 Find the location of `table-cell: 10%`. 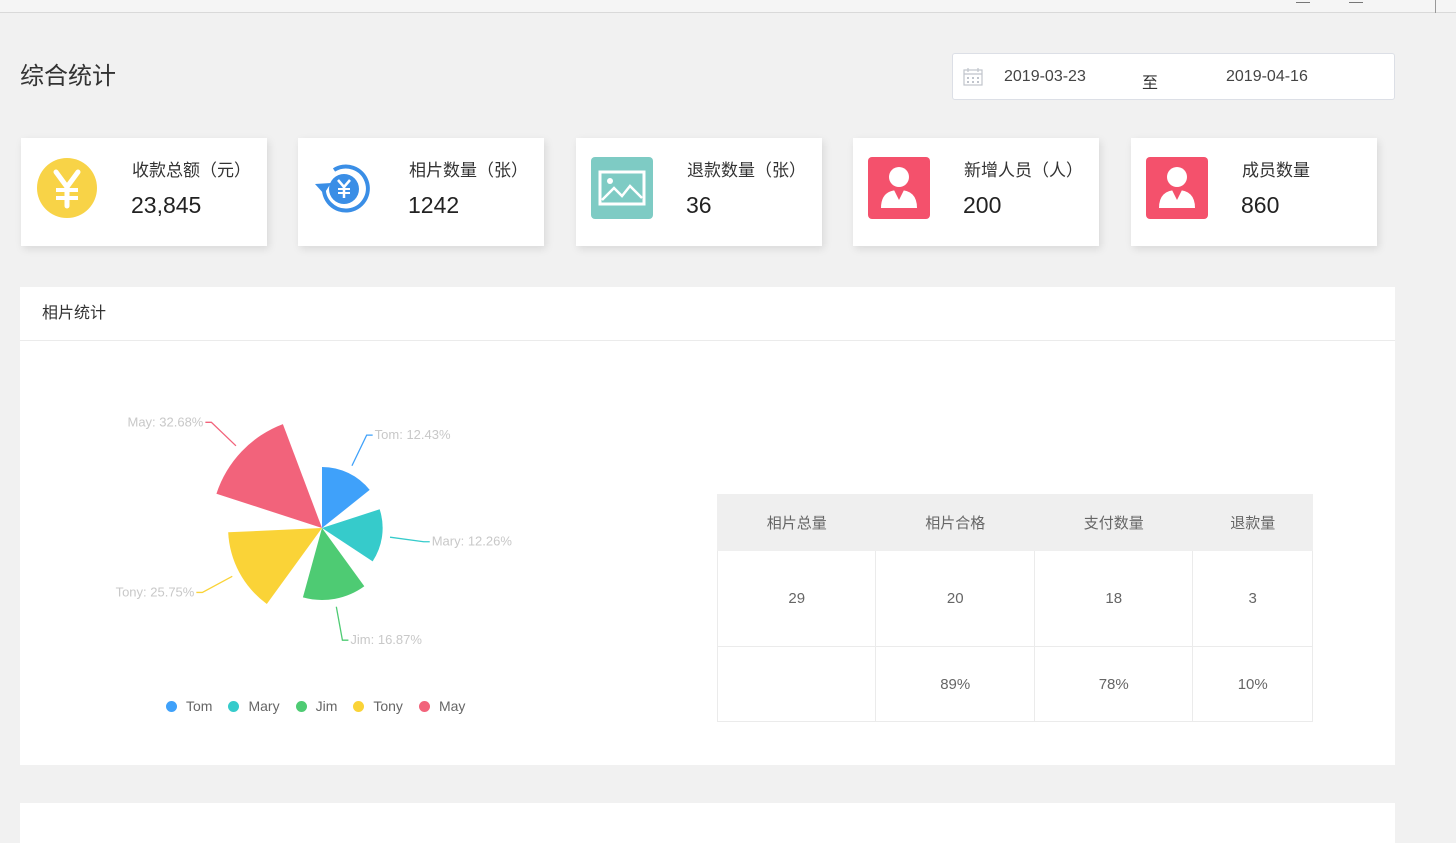

table-cell: 10% is located at coordinates (1252, 684).